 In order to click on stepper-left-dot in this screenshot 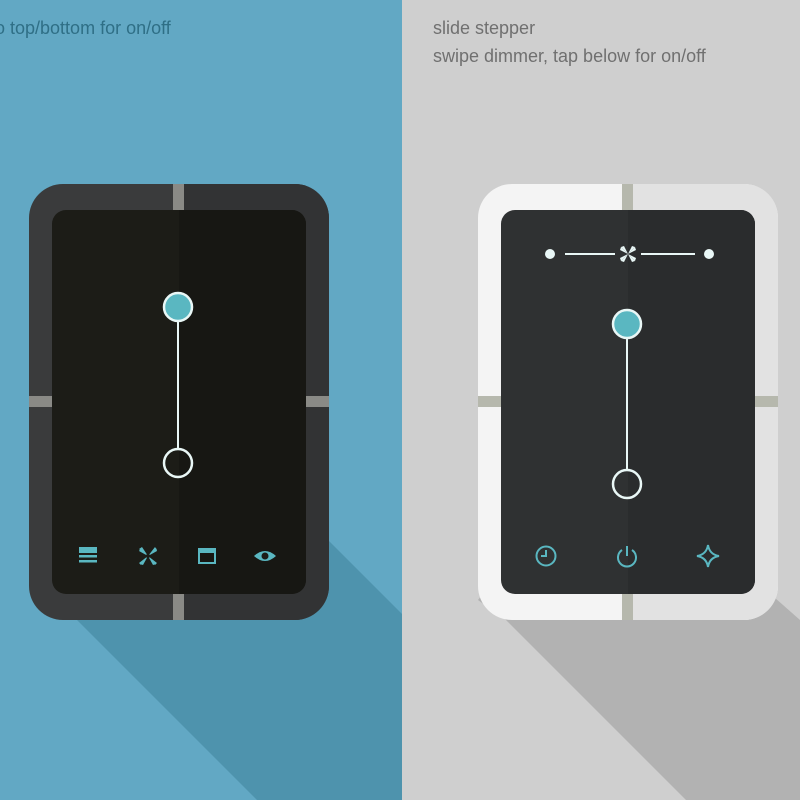, I will do `click(550, 254)`.